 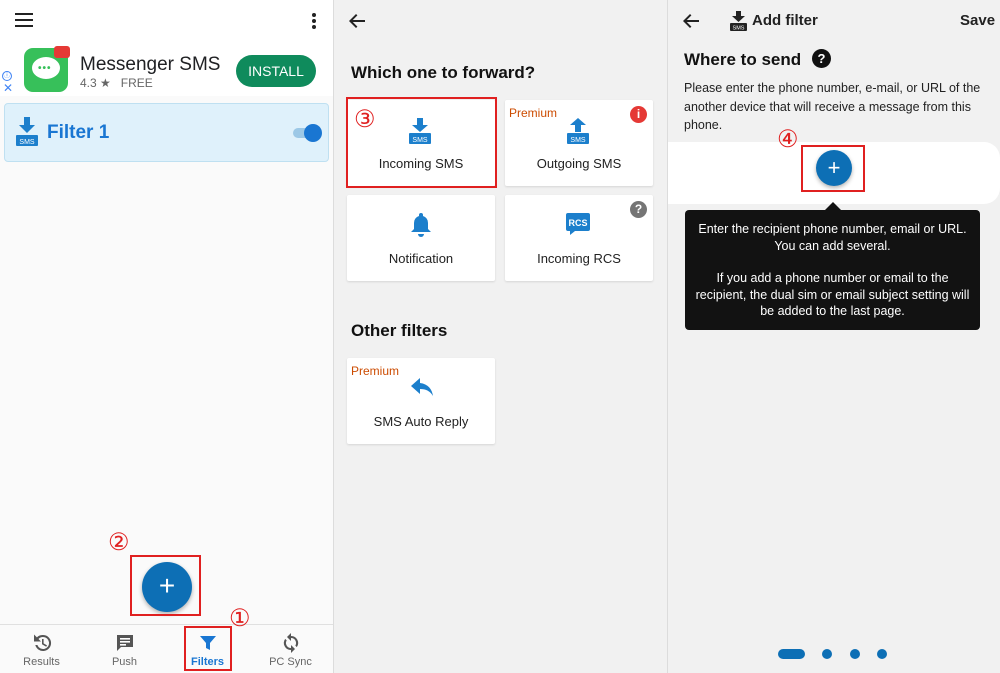 I want to click on page-indicator-current, so click(x=791, y=654).